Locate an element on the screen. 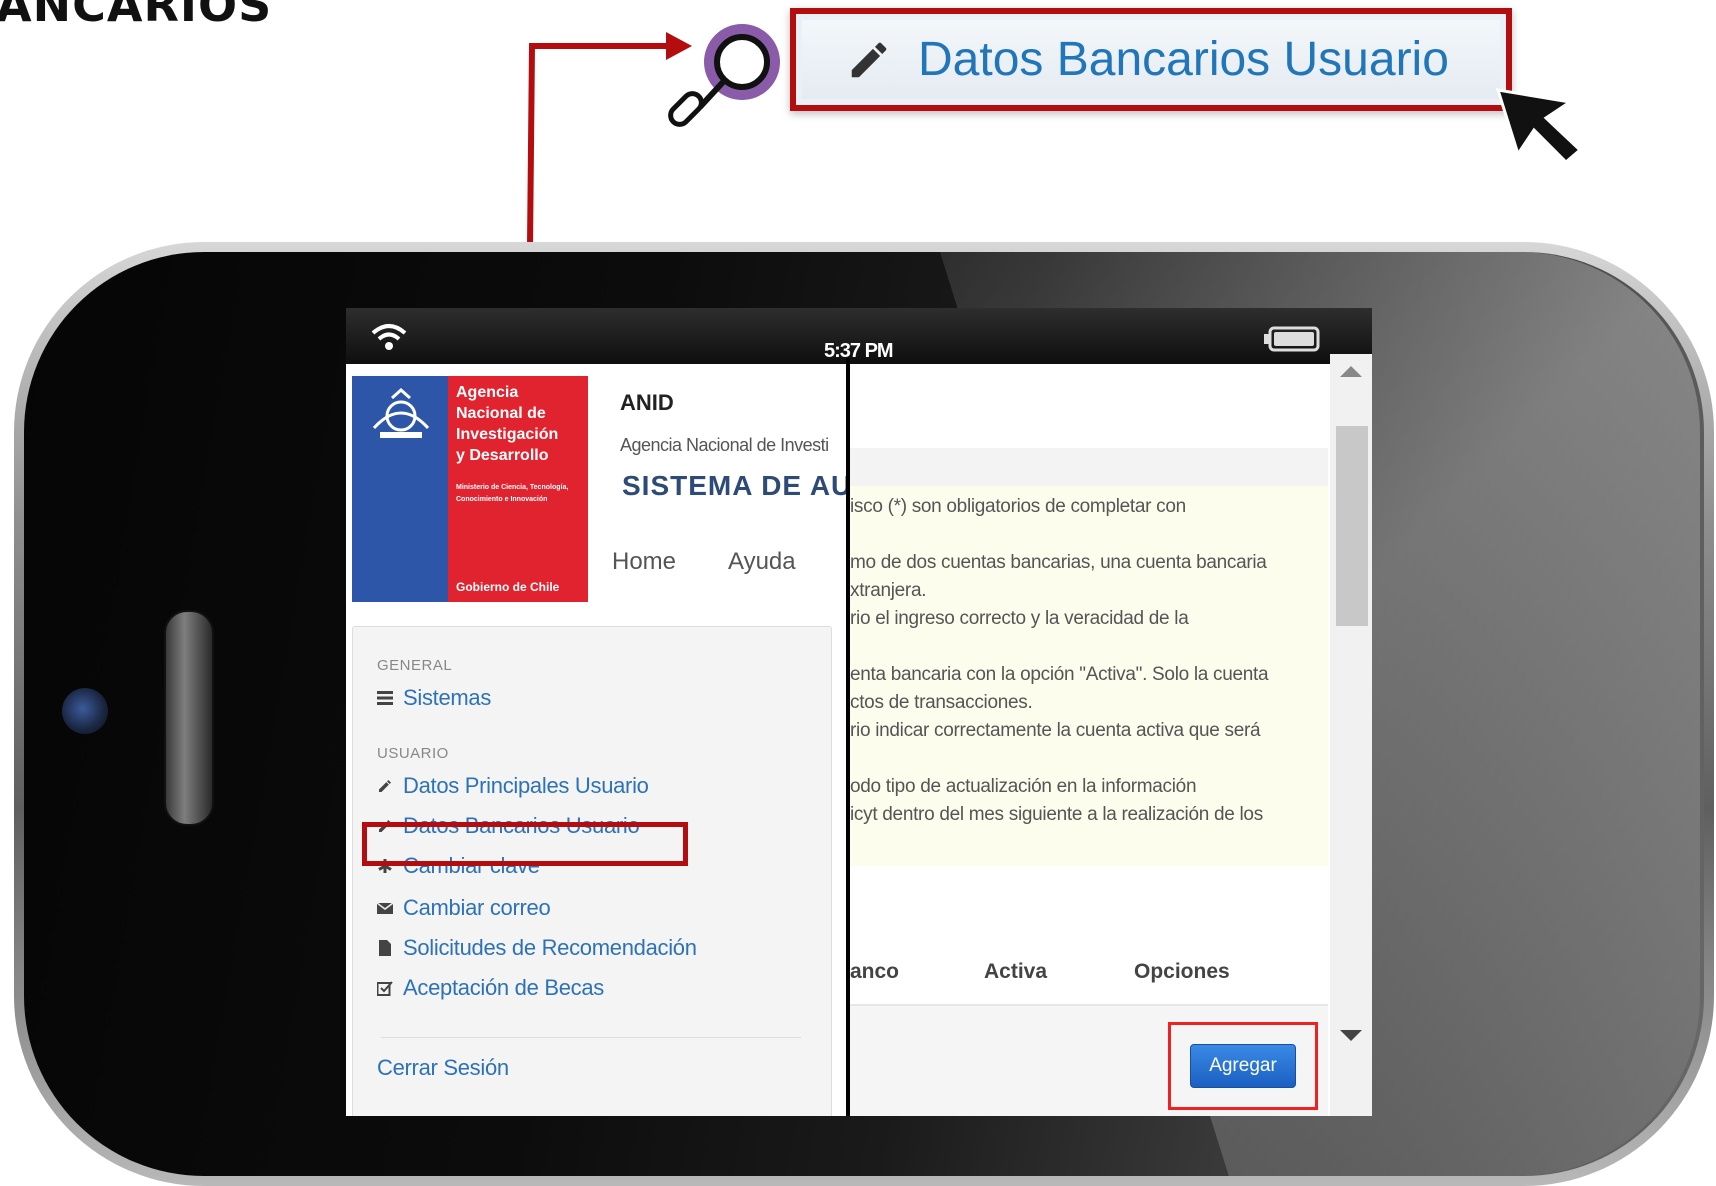 This screenshot has width=1716, height=1186. info-line: ctos de transacciones. is located at coordinates (941, 702).